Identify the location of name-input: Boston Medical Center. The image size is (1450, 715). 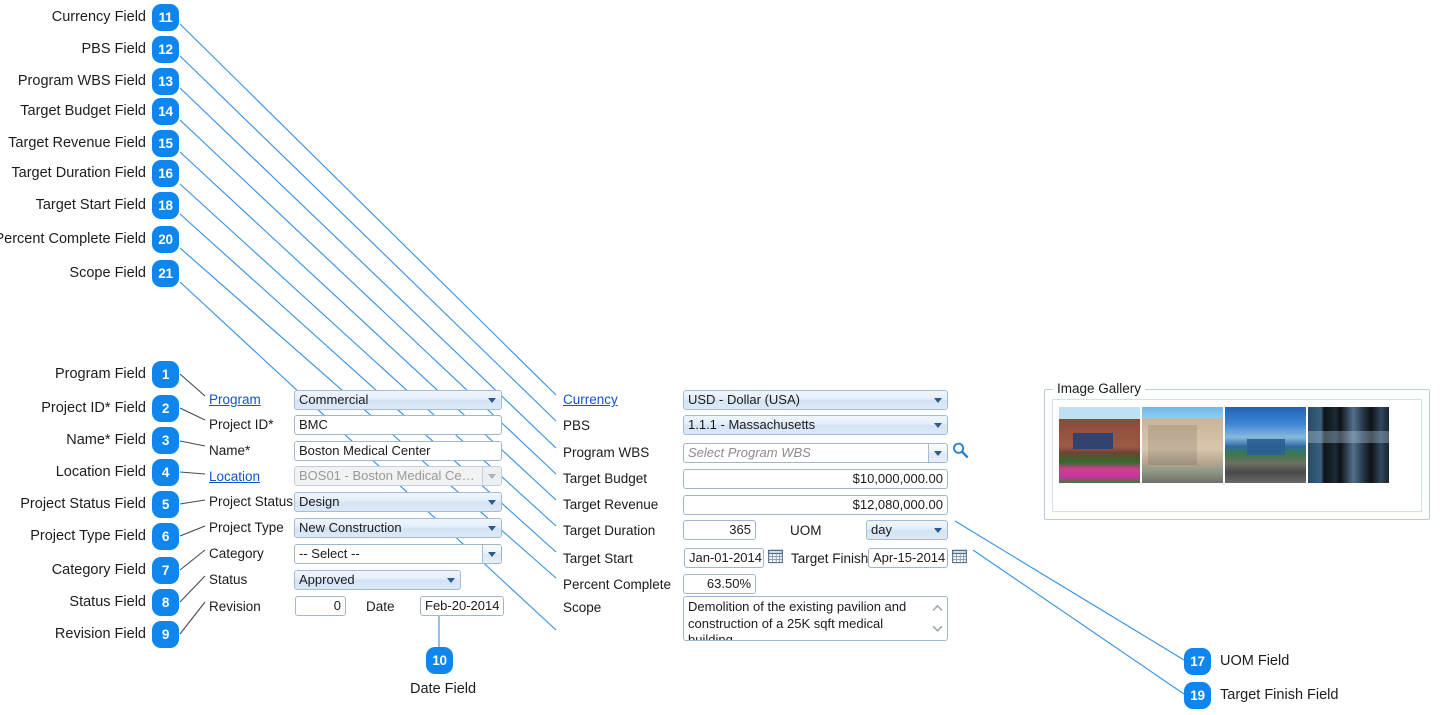
(398, 451).